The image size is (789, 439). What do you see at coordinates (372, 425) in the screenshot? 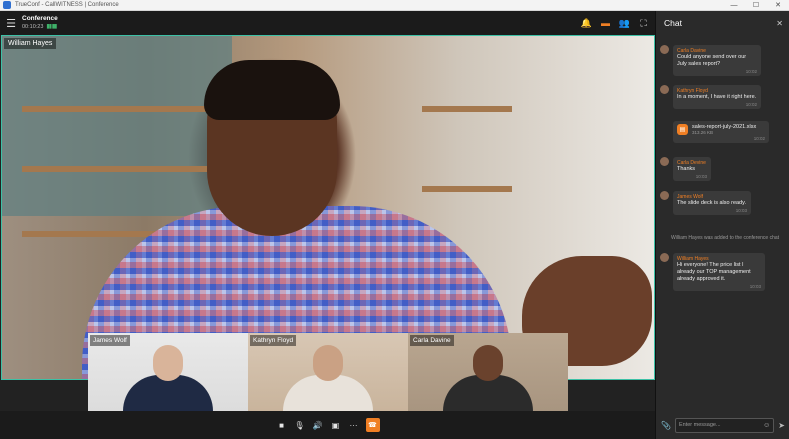
I see `end-call-icon: ☎` at bounding box center [372, 425].